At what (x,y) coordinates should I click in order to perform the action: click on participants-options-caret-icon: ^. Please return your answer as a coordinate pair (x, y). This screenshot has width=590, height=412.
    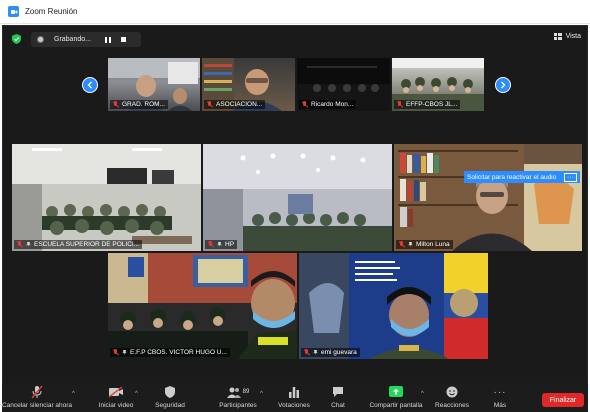
    Looking at the image, I should click on (261, 394).